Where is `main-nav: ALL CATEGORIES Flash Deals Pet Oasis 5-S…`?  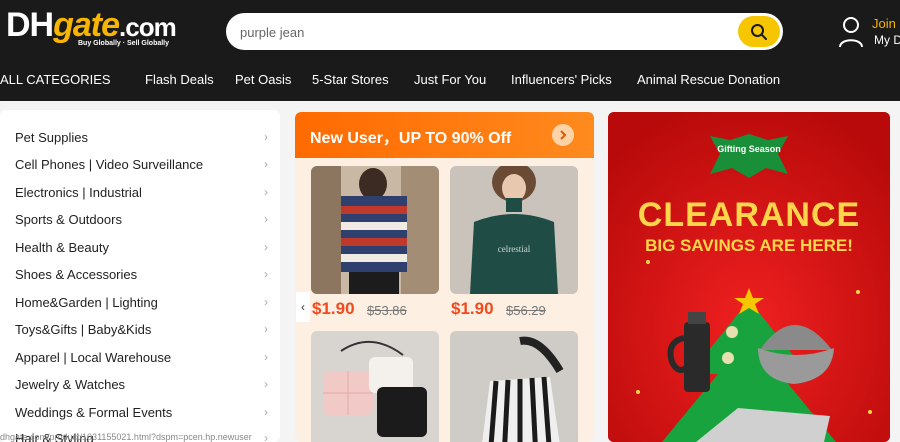 main-nav: ALL CATEGORIES Flash Deals Pet Oasis 5-S… is located at coordinates (450, 82).